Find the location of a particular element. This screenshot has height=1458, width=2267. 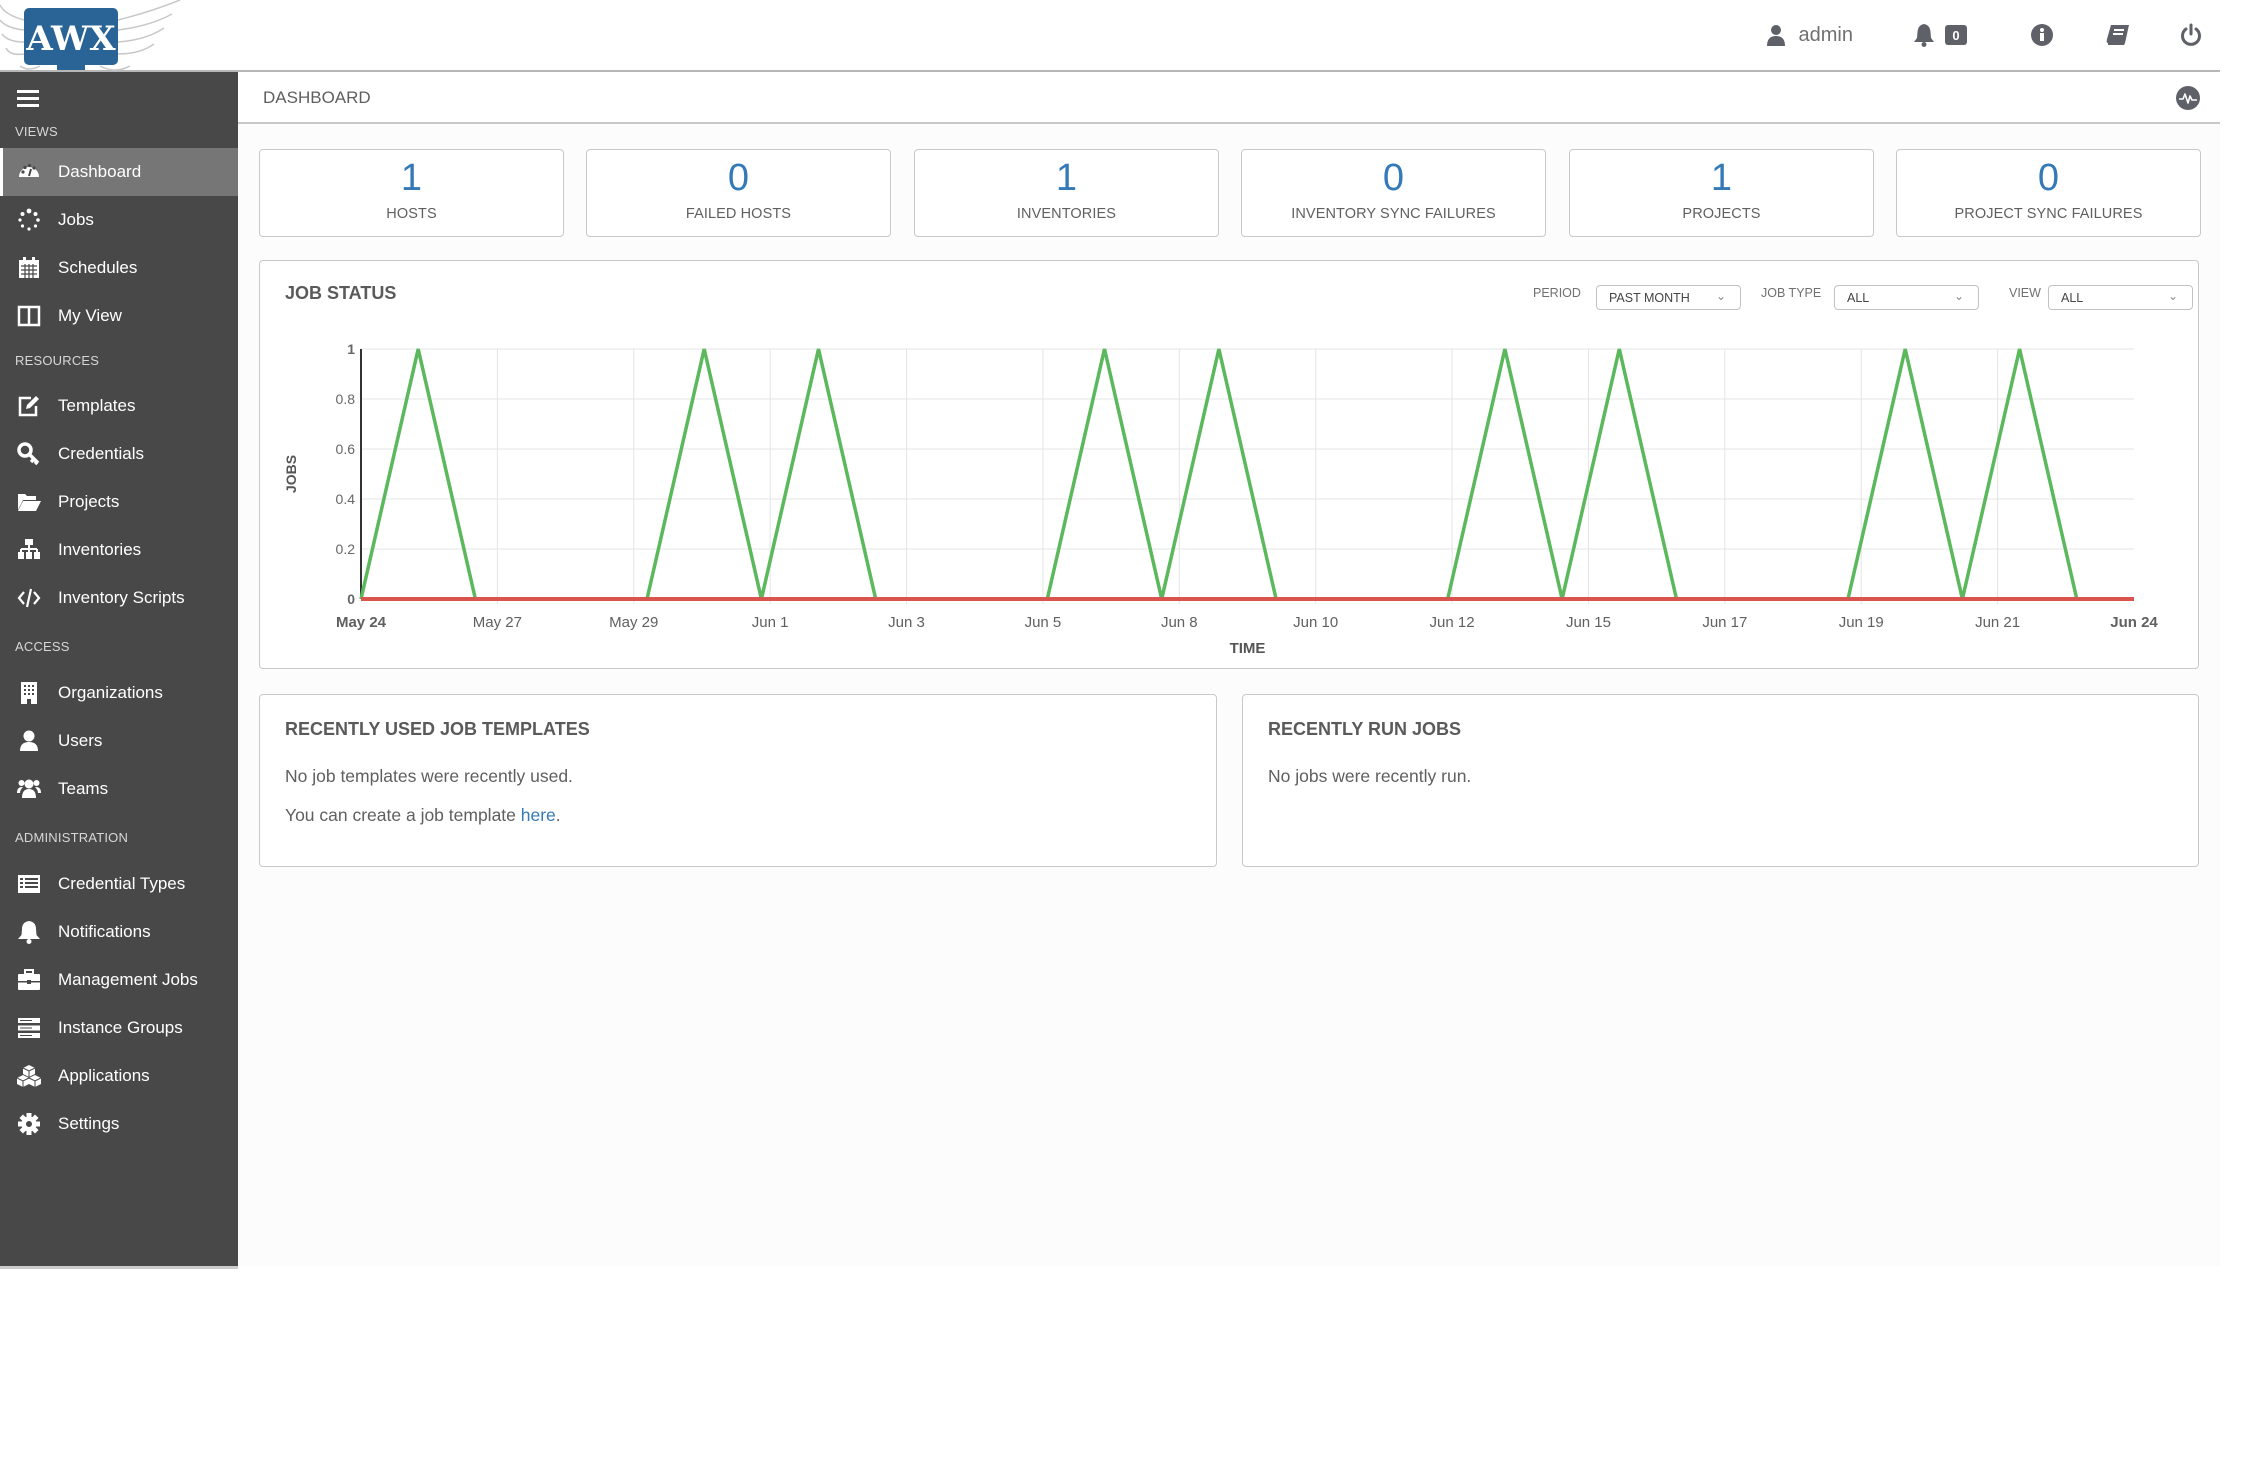

sidebar-item-notifications: Notifications is located at coordinates (119, 932).